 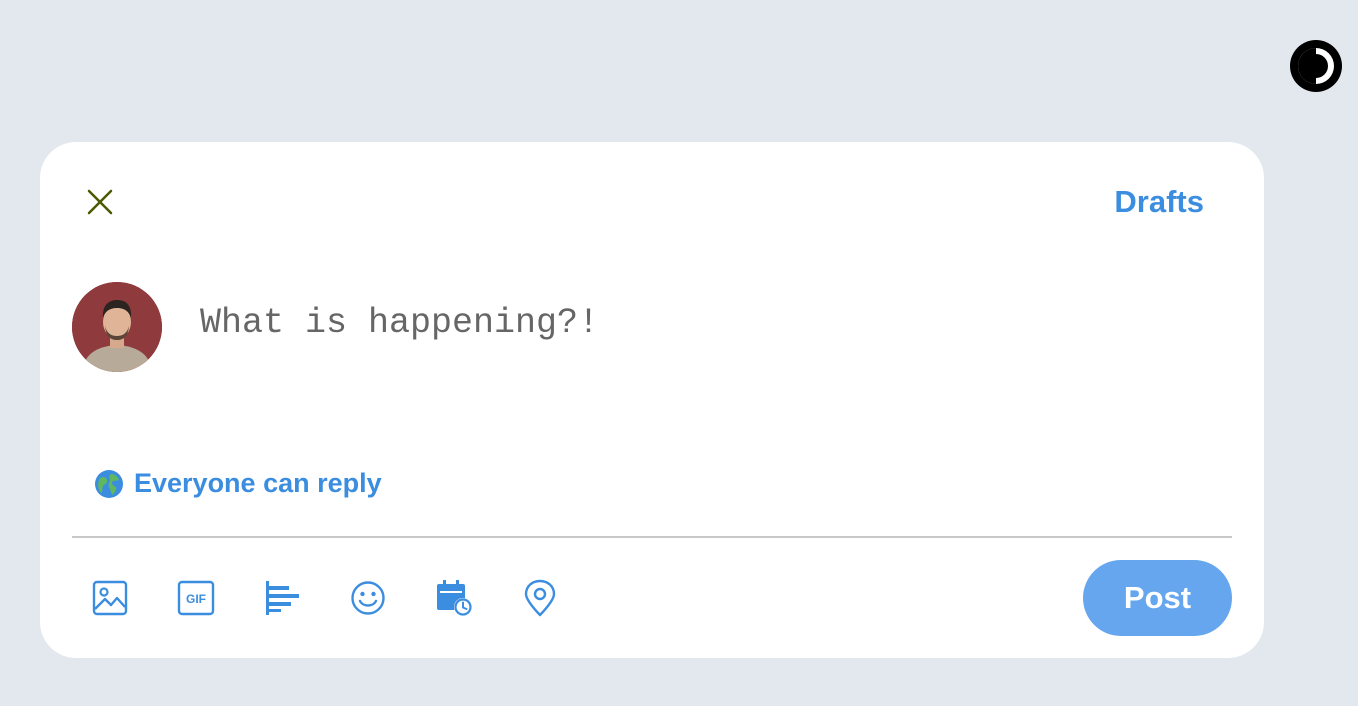 I want to click on contrast-icon, so click(x=1316, y=66).